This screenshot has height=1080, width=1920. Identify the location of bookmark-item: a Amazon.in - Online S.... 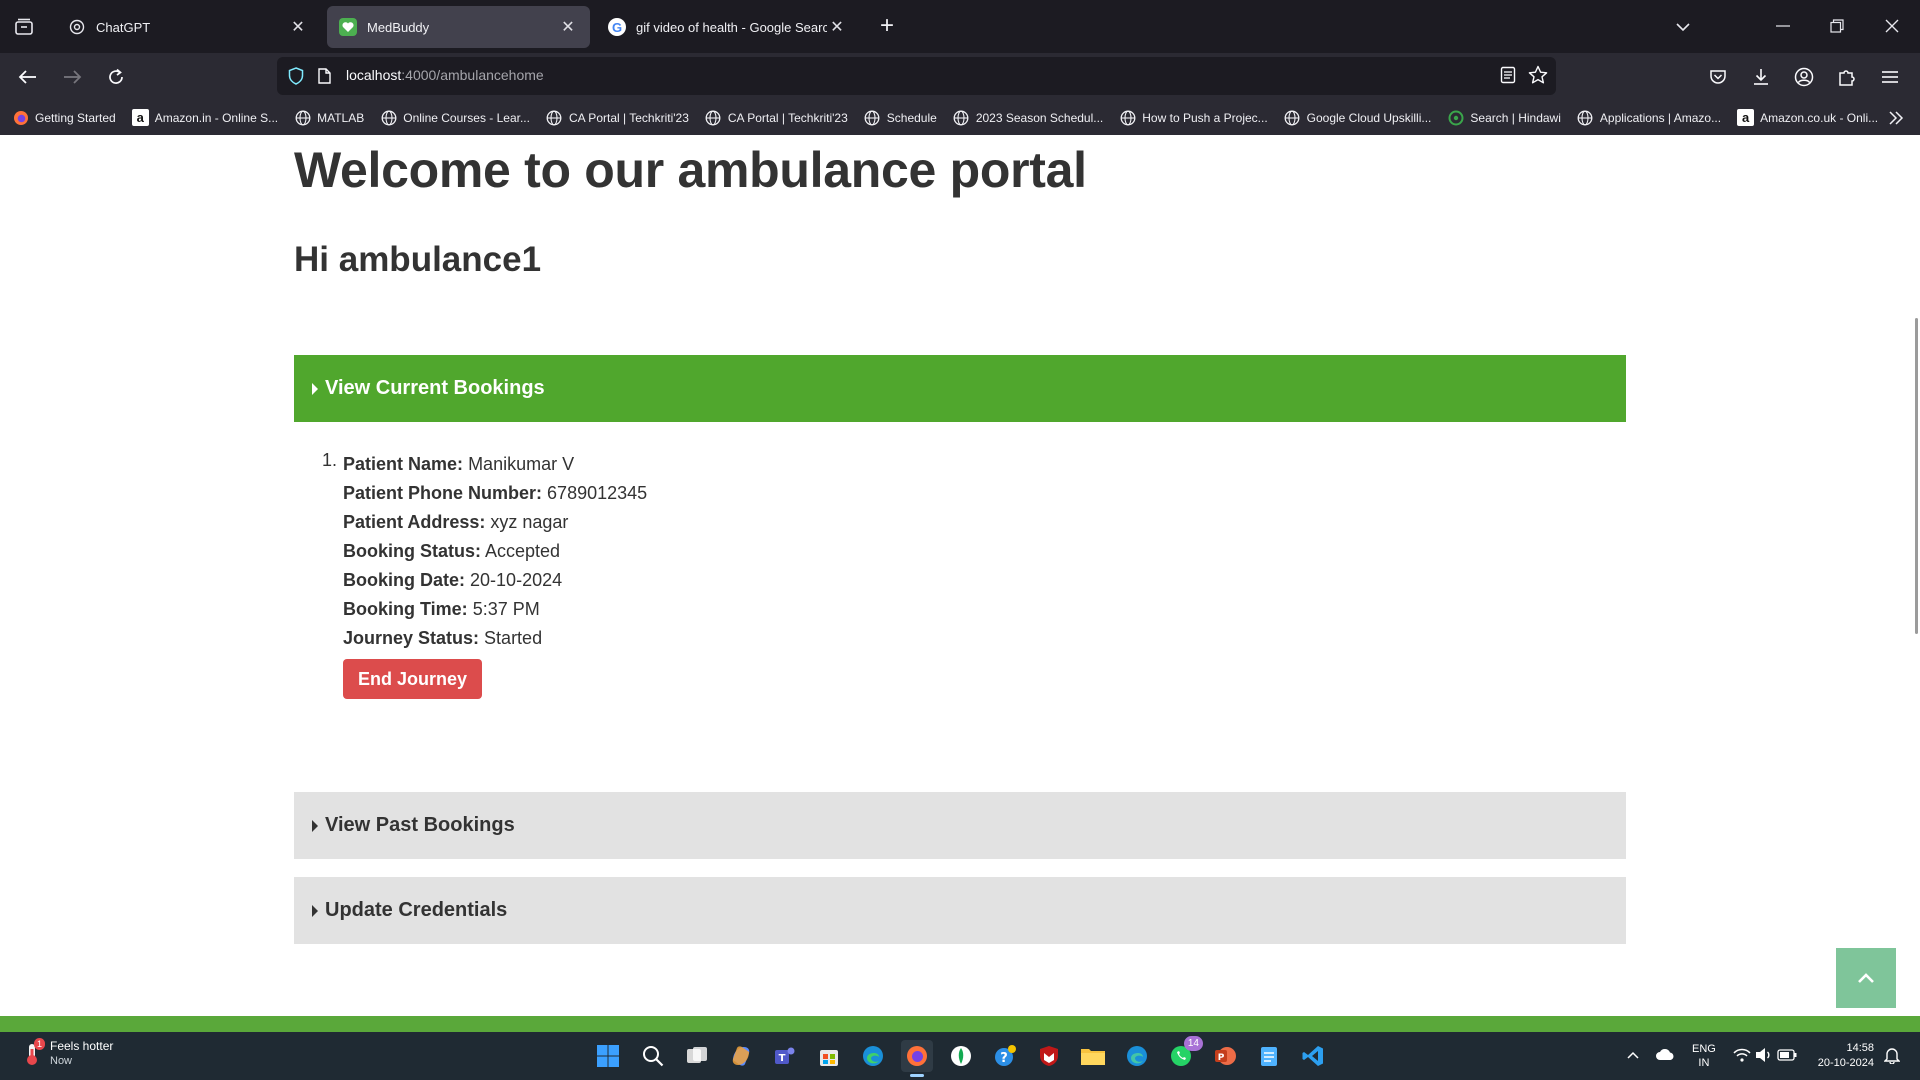
(204, 117).